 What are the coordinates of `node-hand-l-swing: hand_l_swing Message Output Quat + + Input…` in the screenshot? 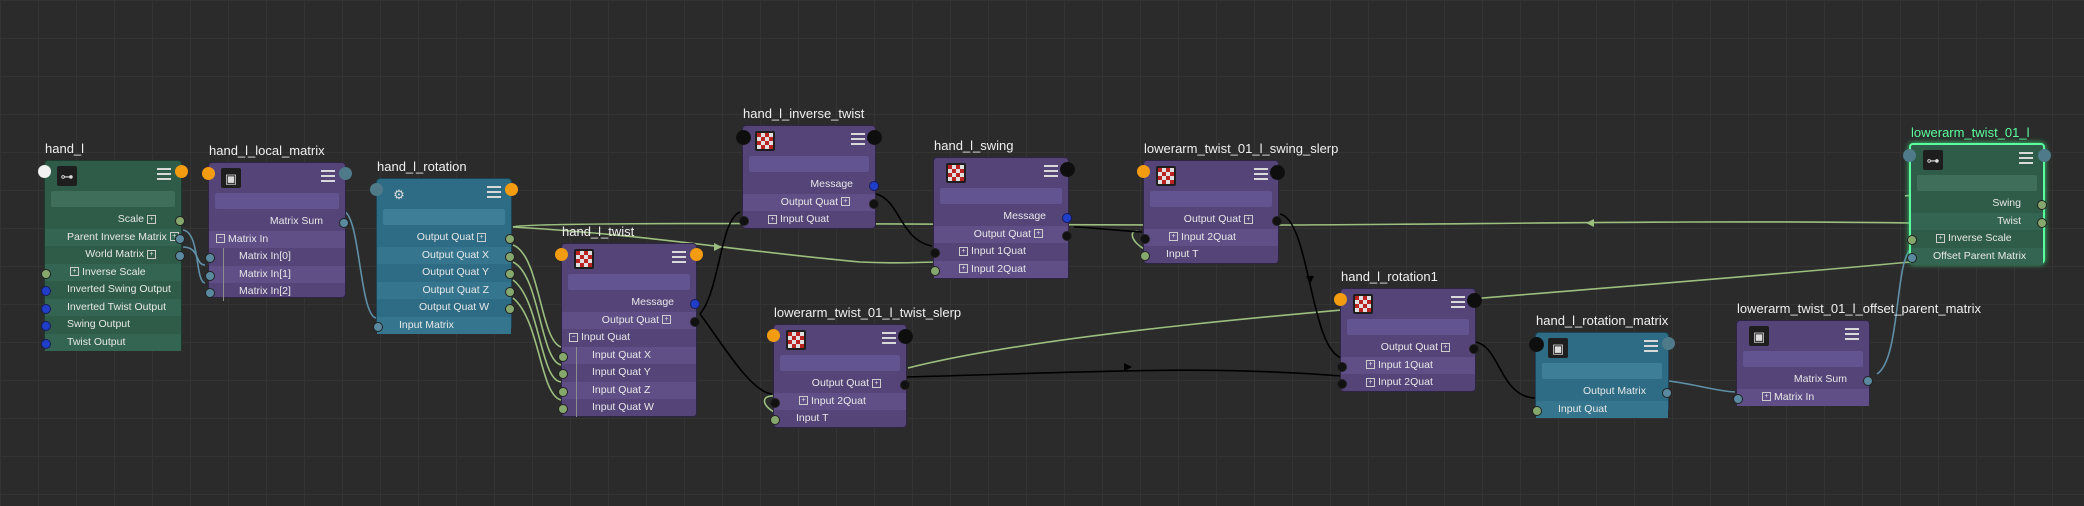 It's located at (1002, 208).